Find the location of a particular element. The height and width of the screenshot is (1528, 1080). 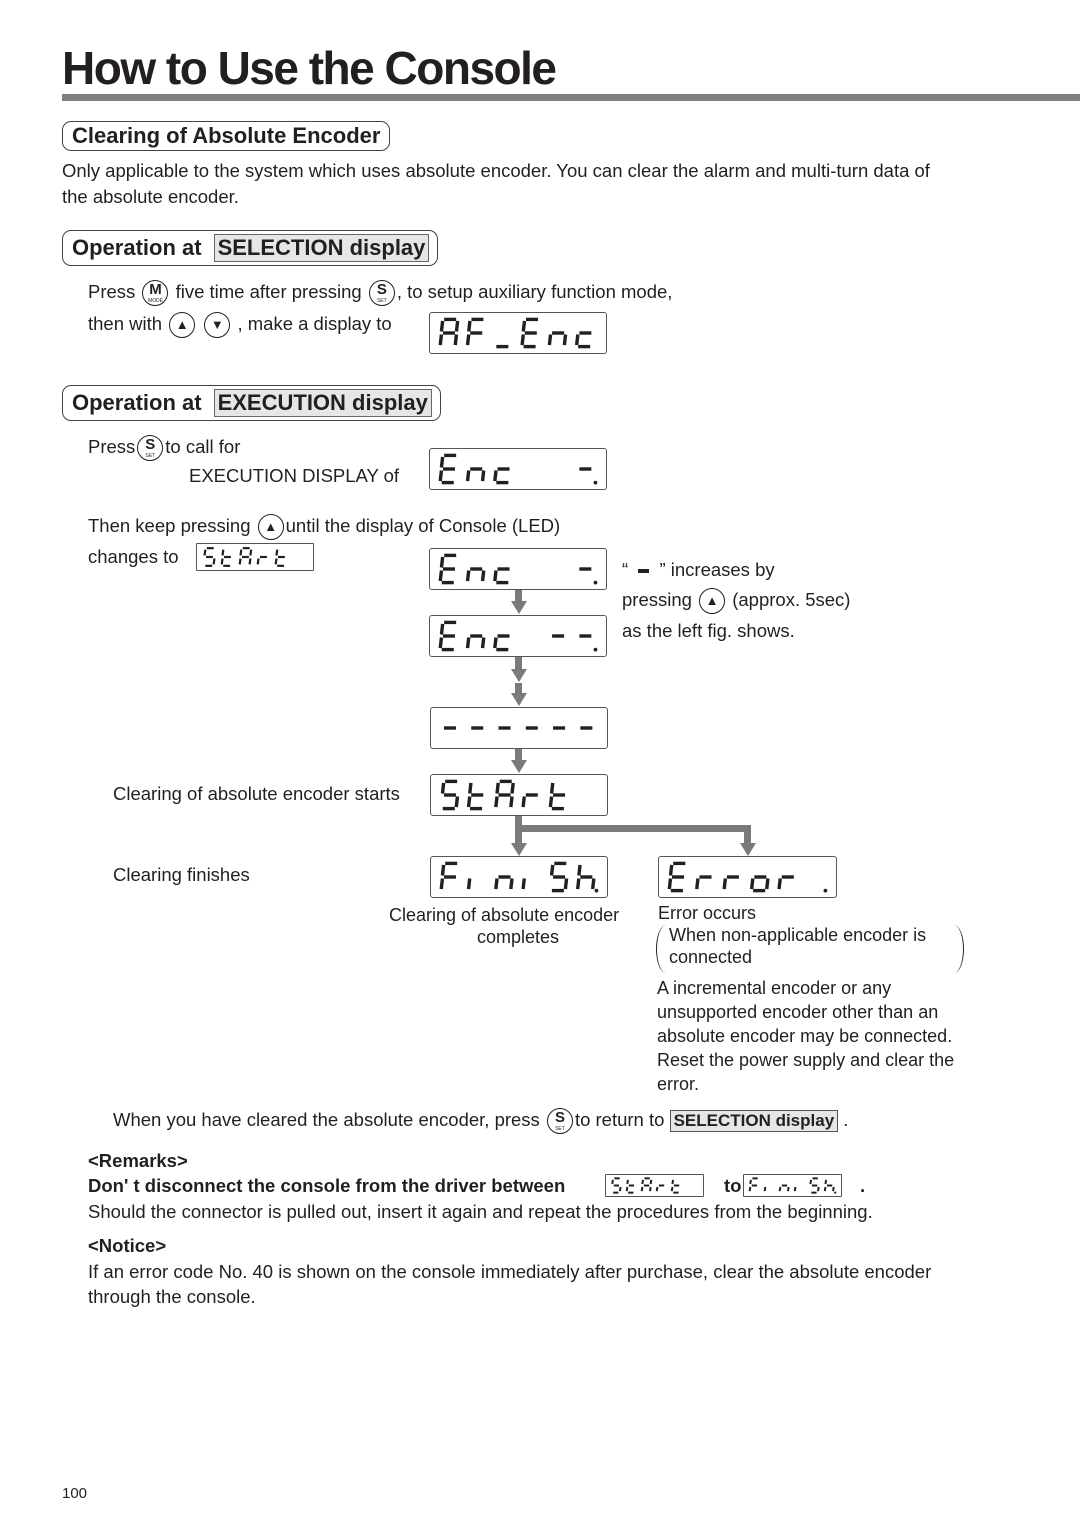

led-display-af-enc is located at coordinates (518, 333).